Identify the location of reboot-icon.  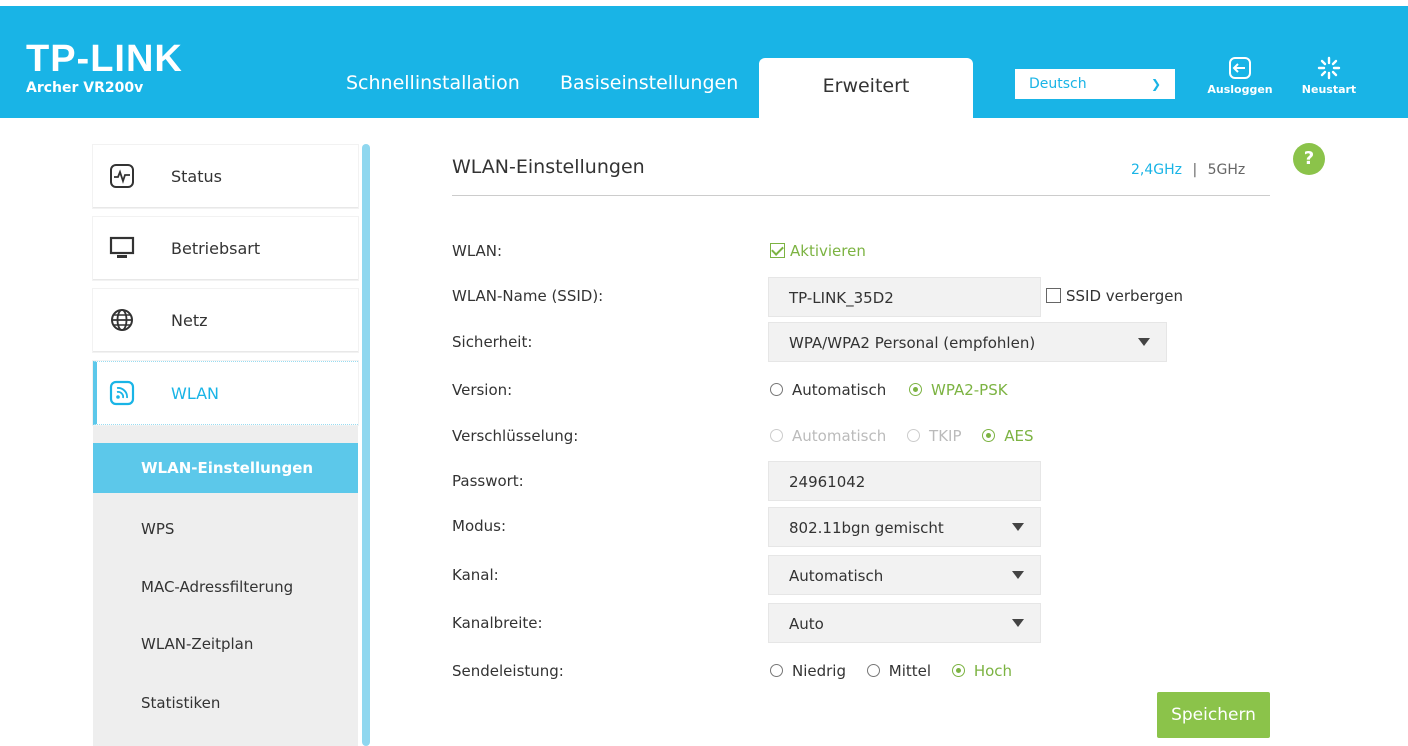
(1329, 68).